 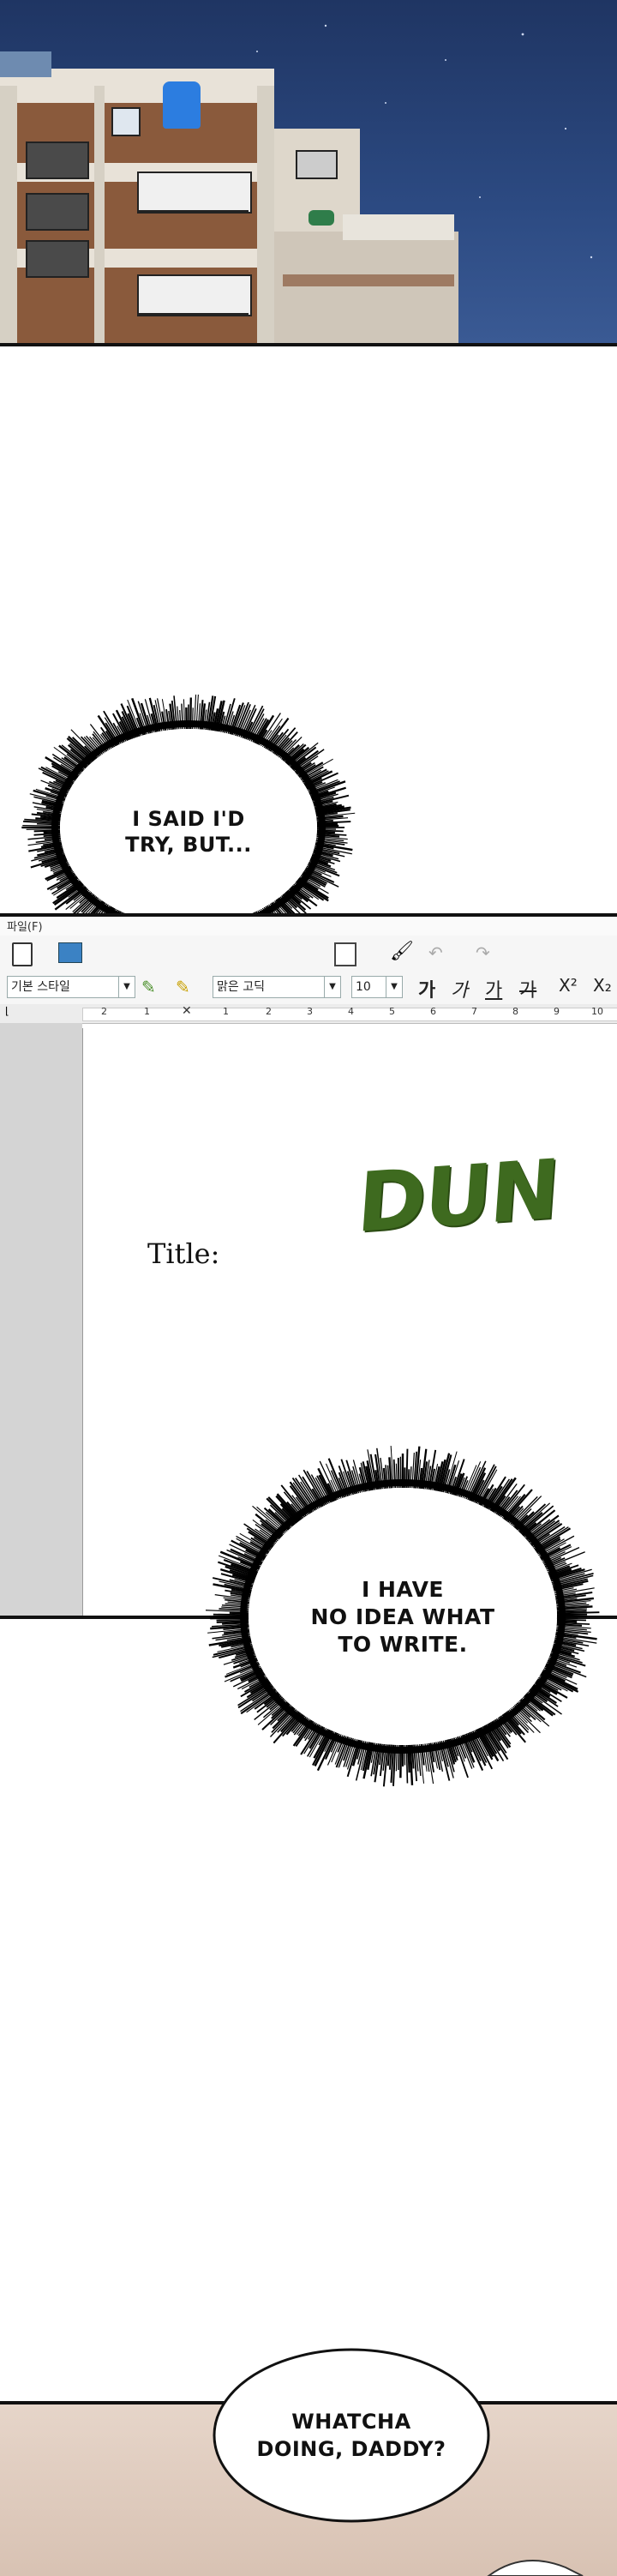 What do you see at coordinates (277, 987) in the screenshot?
I see `font-name-select: 맑은 고딕 ▼` at bounding box center [277, 987].